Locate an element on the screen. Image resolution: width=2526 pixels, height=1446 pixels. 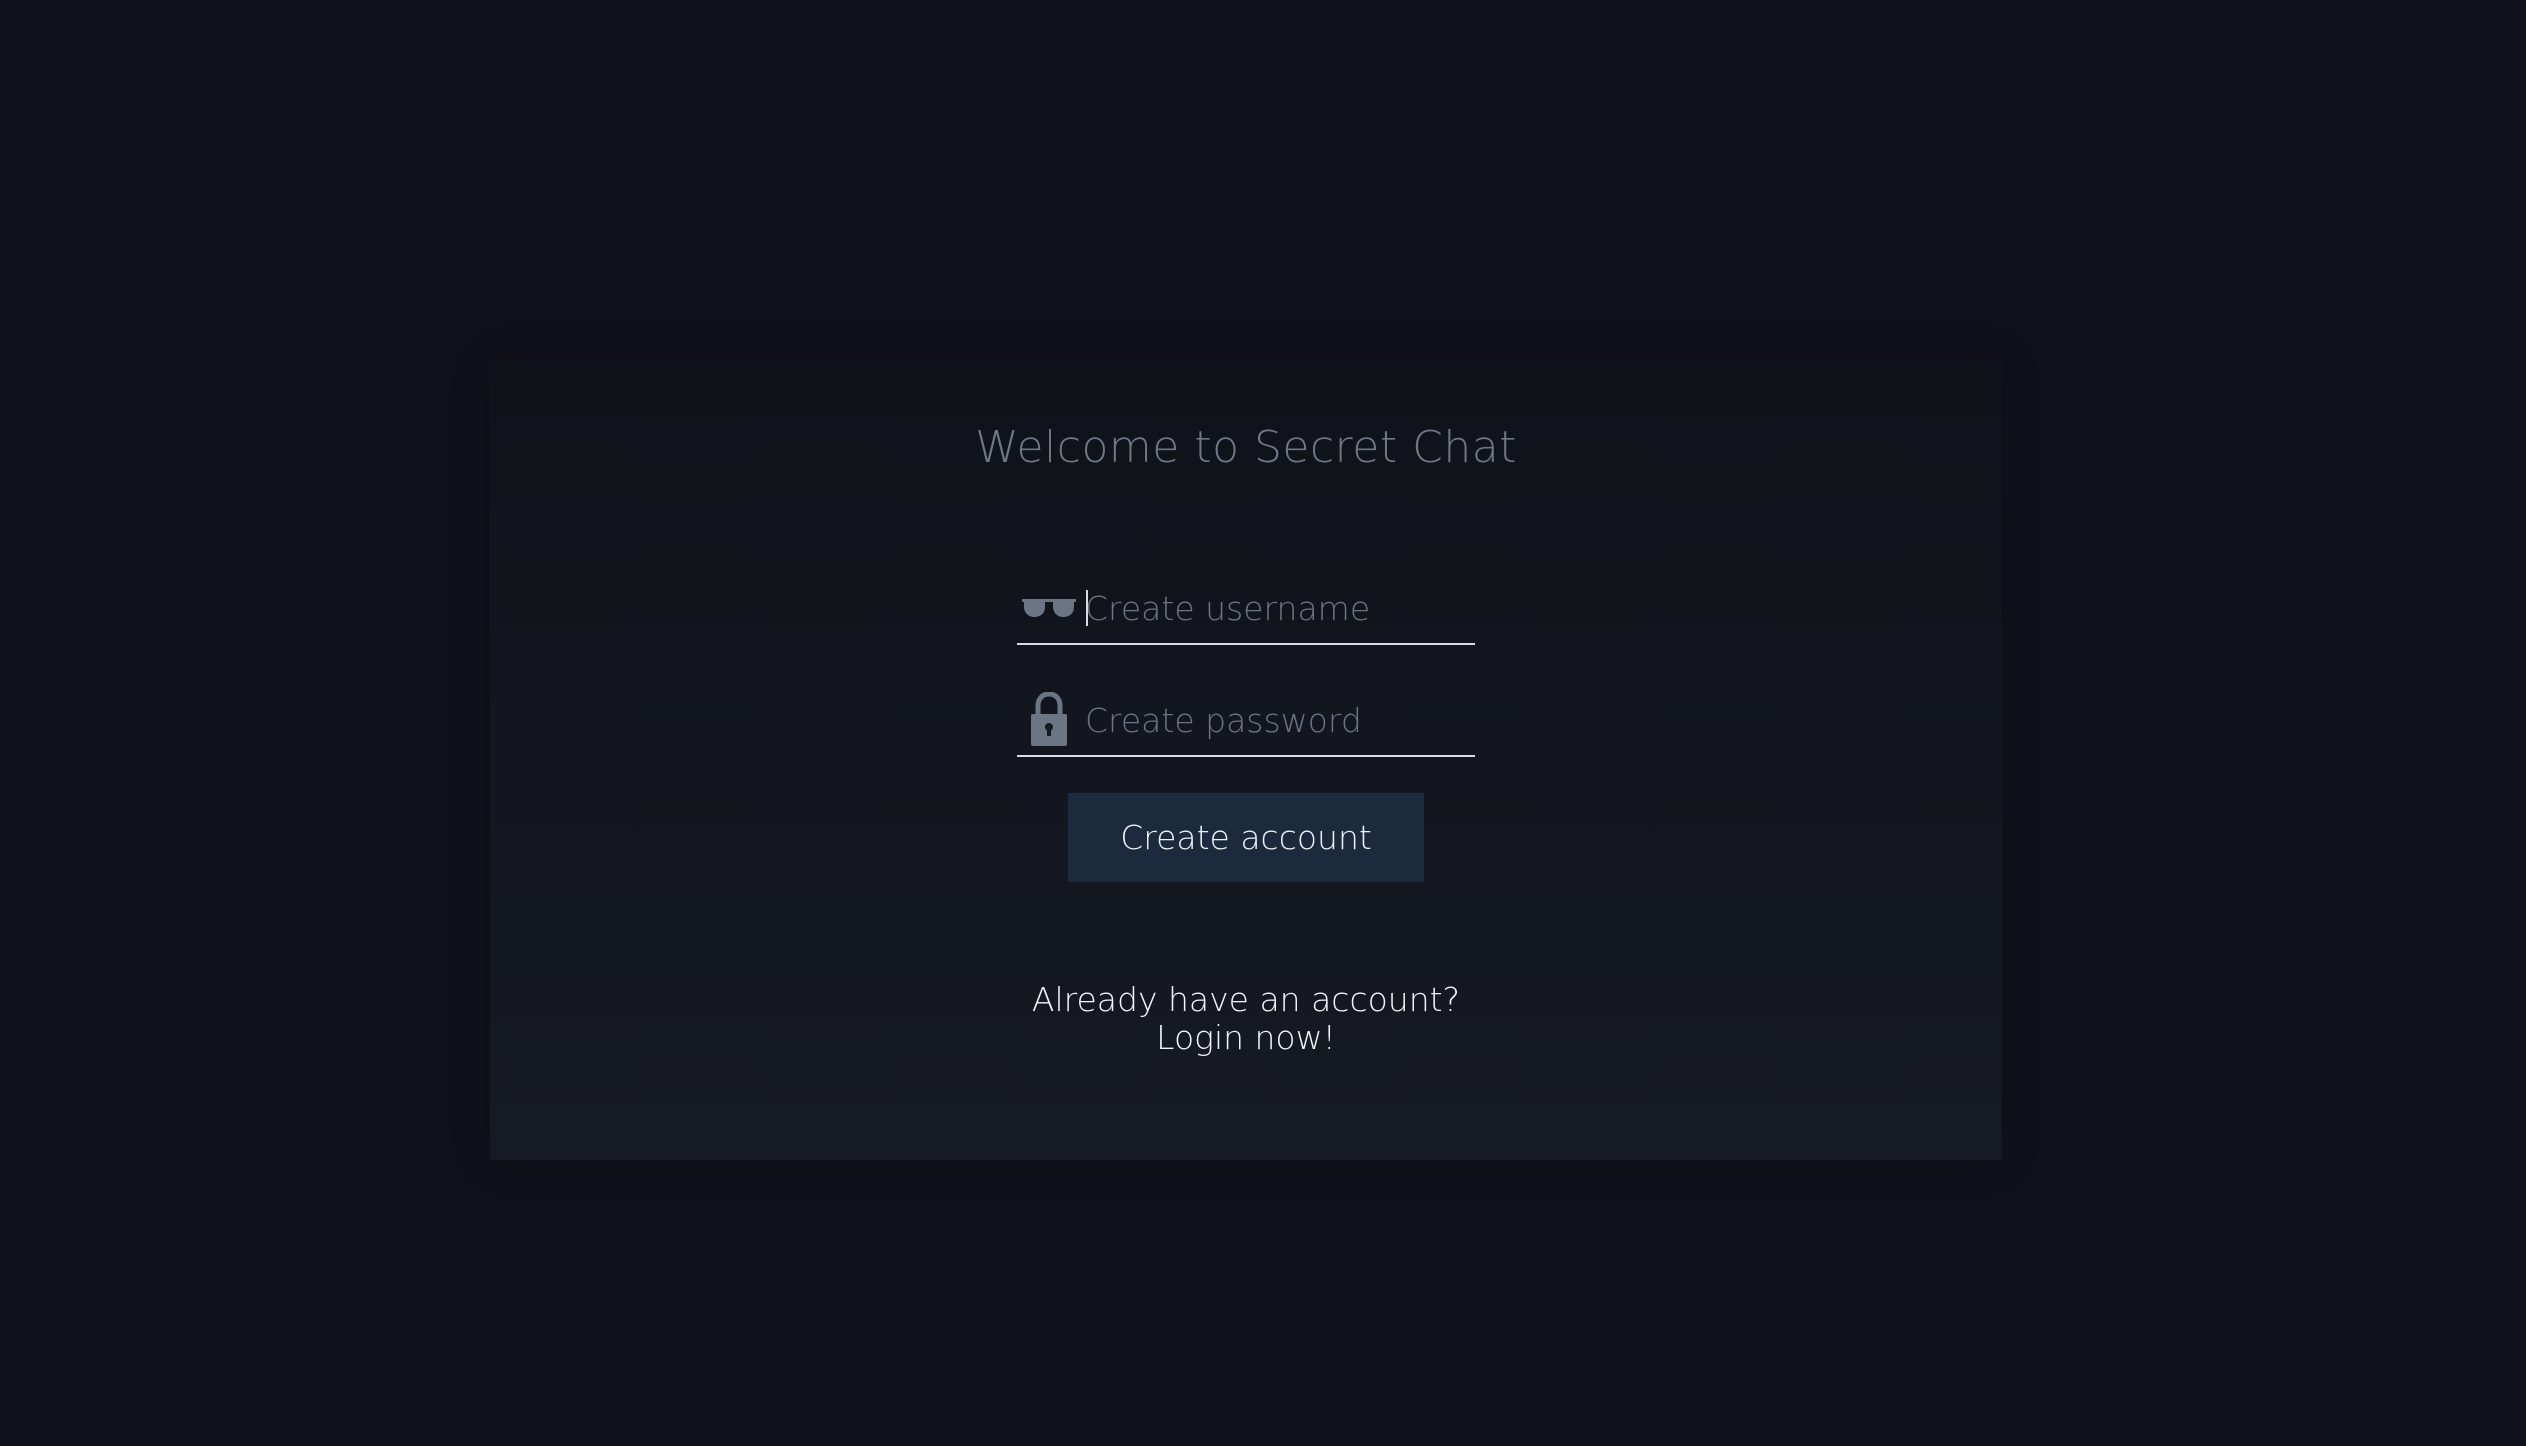
text-cursor is located at coordinates (1087, 608).